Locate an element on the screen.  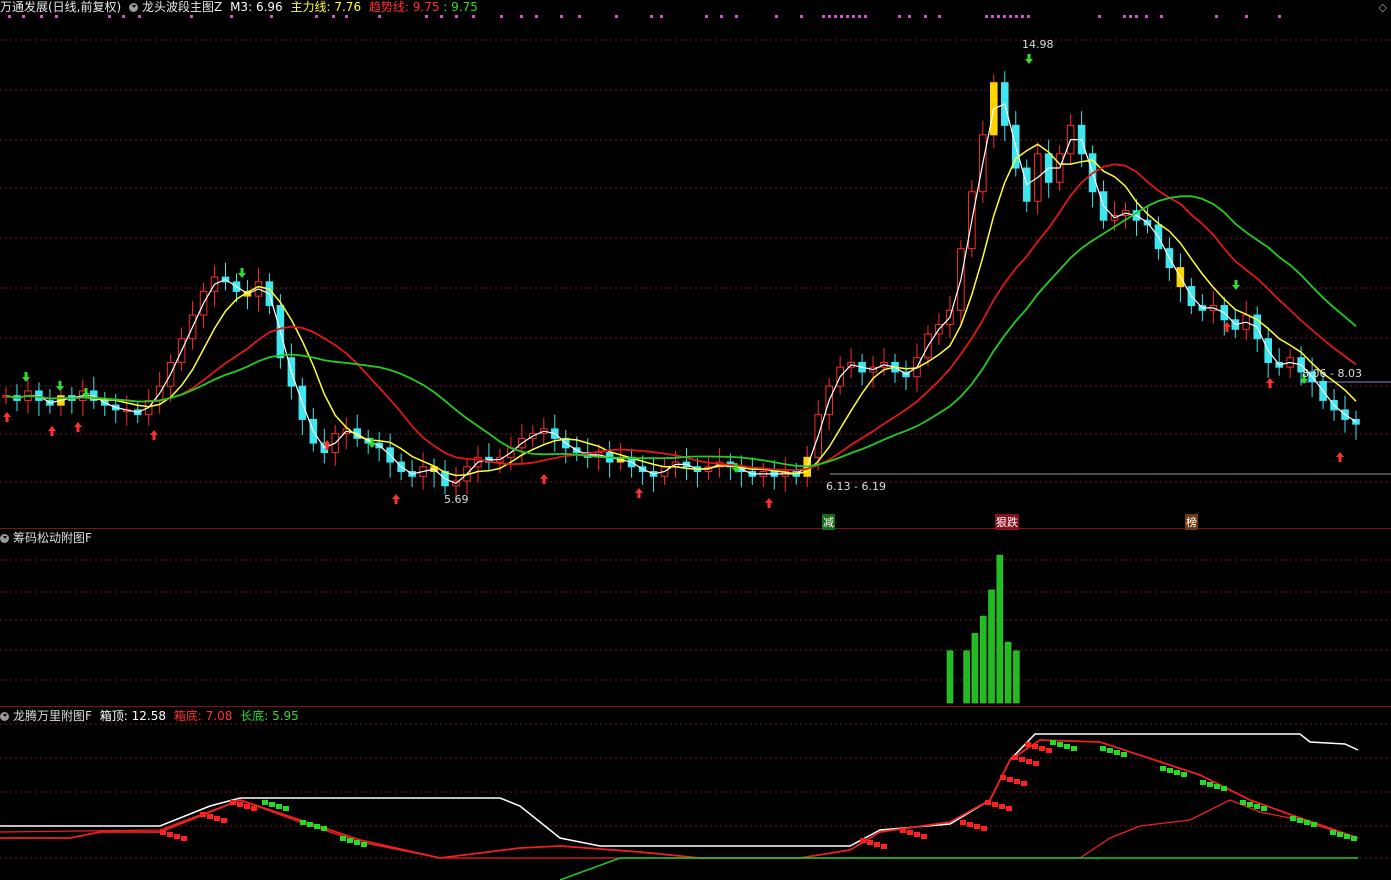
panel2-title: 筹码松动附图F is located at coordinates (52, 538).